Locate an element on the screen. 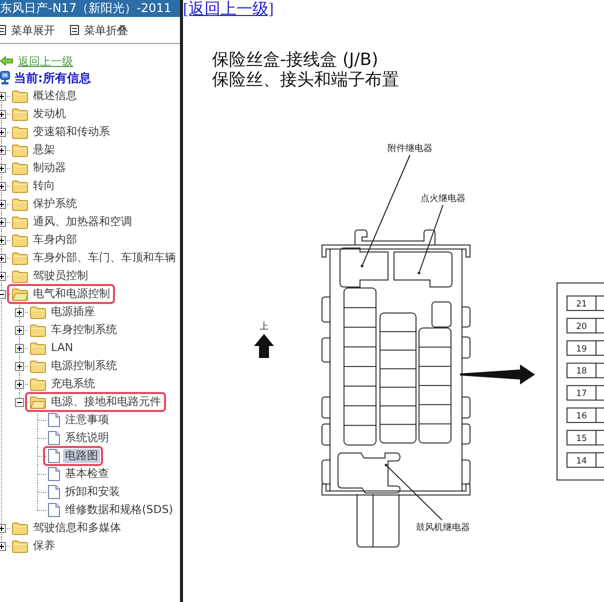 The width and height of the screenshot is (604, 602). connector-plug is located at coordinates (378, 521).